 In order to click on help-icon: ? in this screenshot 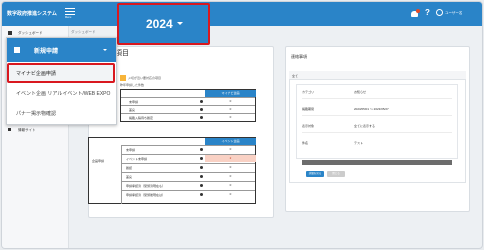, I will do `click(427, 12)`.